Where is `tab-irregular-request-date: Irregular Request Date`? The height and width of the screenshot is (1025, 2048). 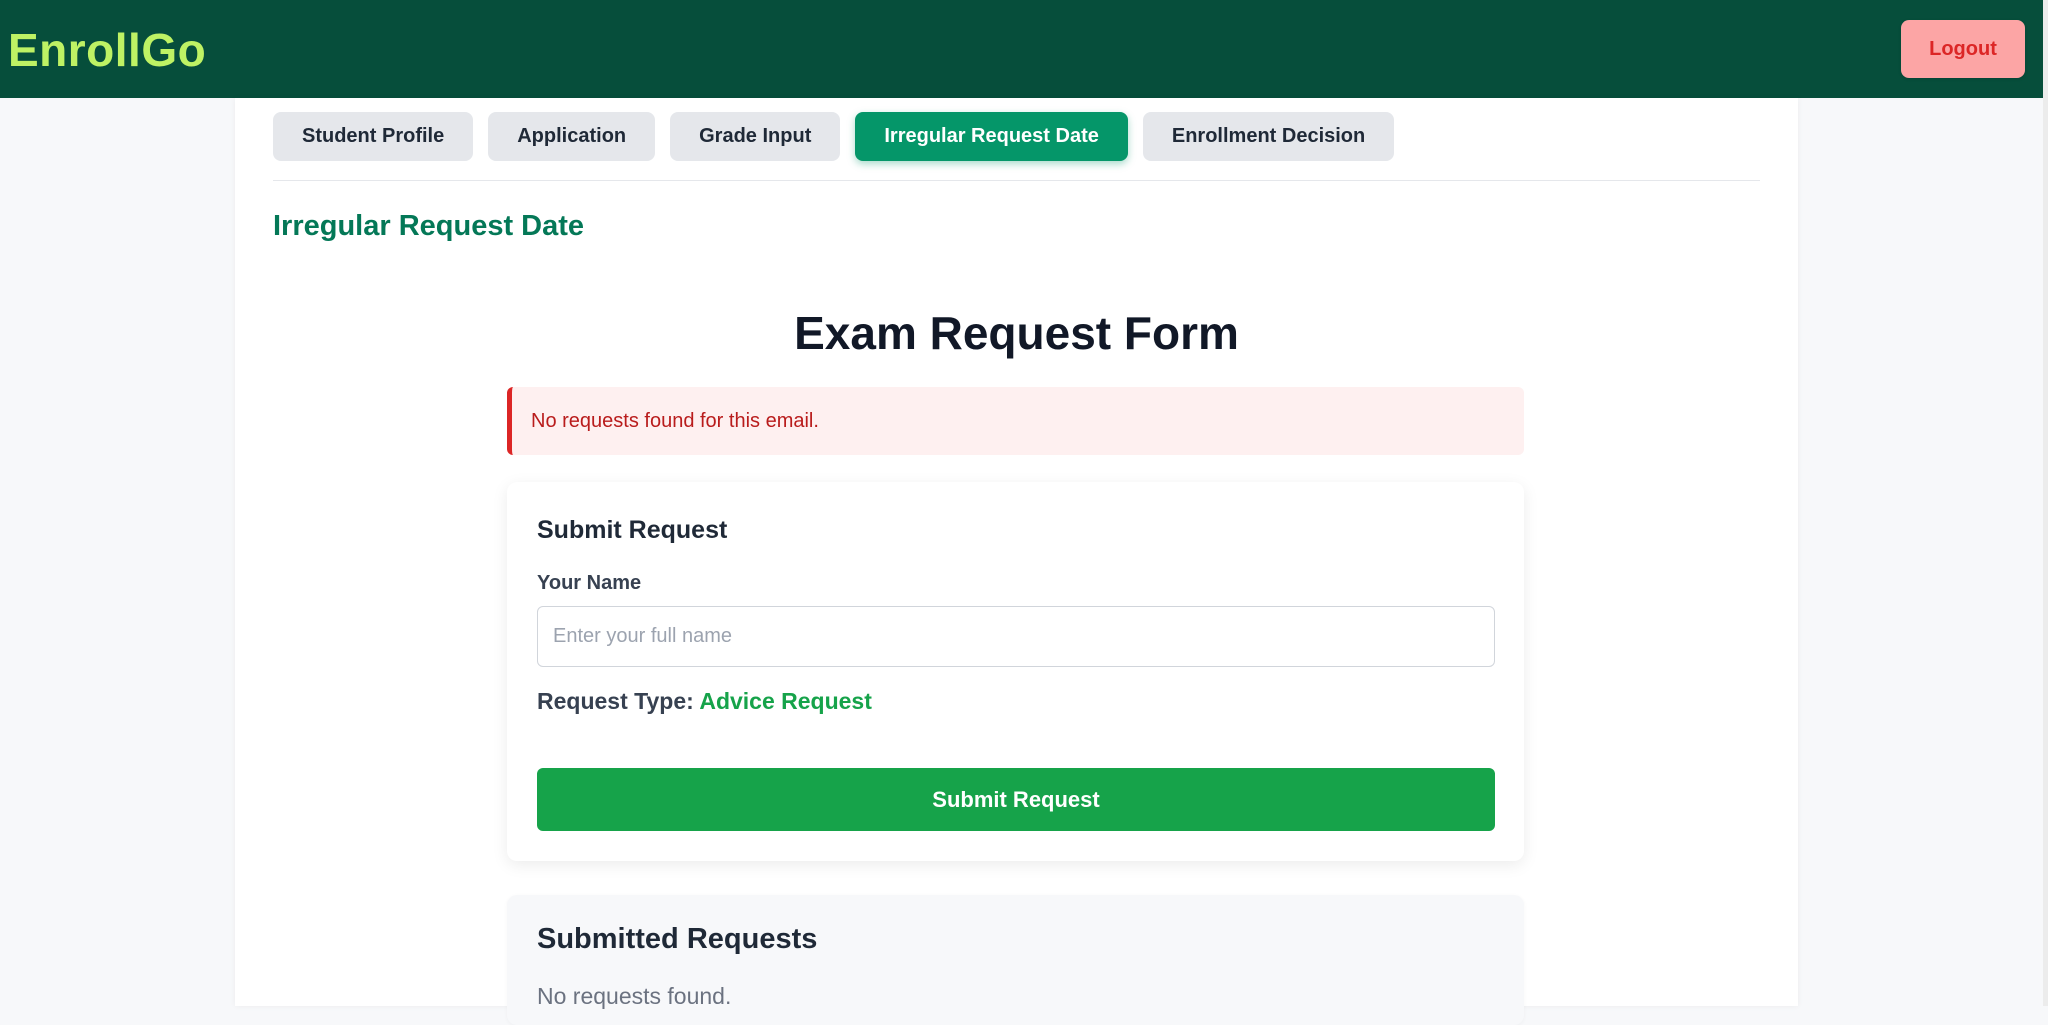
tab-irregular-request-date: Irregular Request Date is located at coordinates (991, 136).